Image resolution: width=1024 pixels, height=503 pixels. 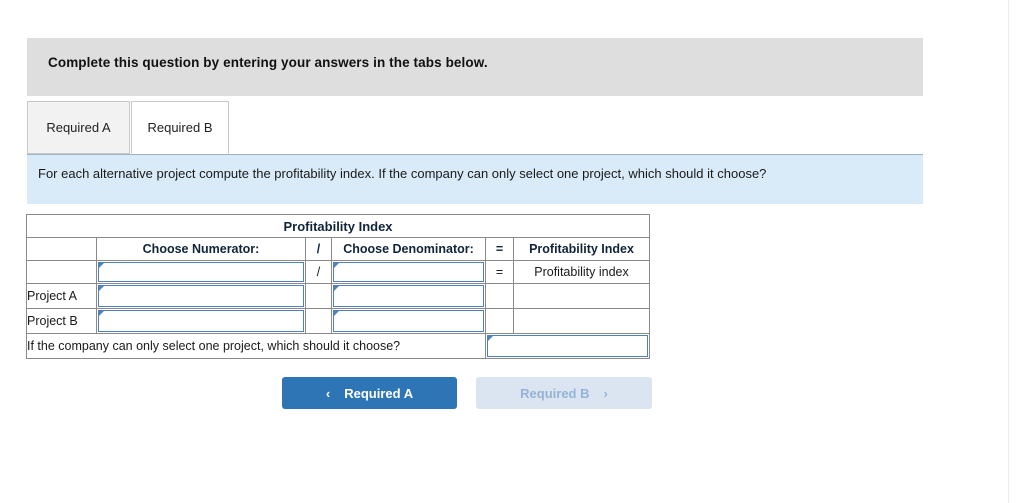 What do you see at coordinates (499, 321) in the screenshot?
I see `project-b-equals-cell` at bounding box center [499, 321].